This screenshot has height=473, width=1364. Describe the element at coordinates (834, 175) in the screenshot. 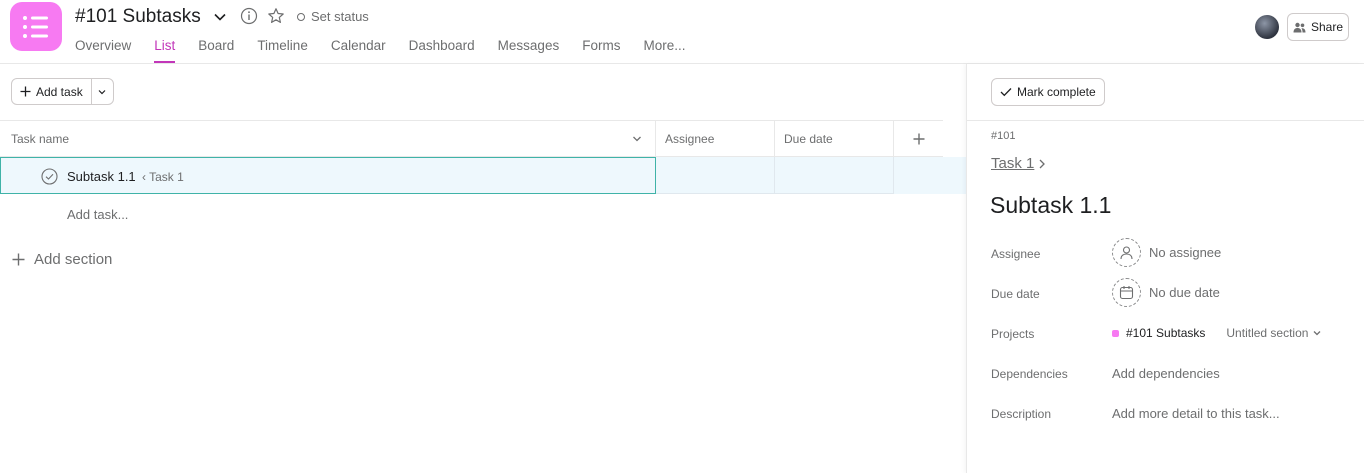

I see `task-due-date-cell` at that location.